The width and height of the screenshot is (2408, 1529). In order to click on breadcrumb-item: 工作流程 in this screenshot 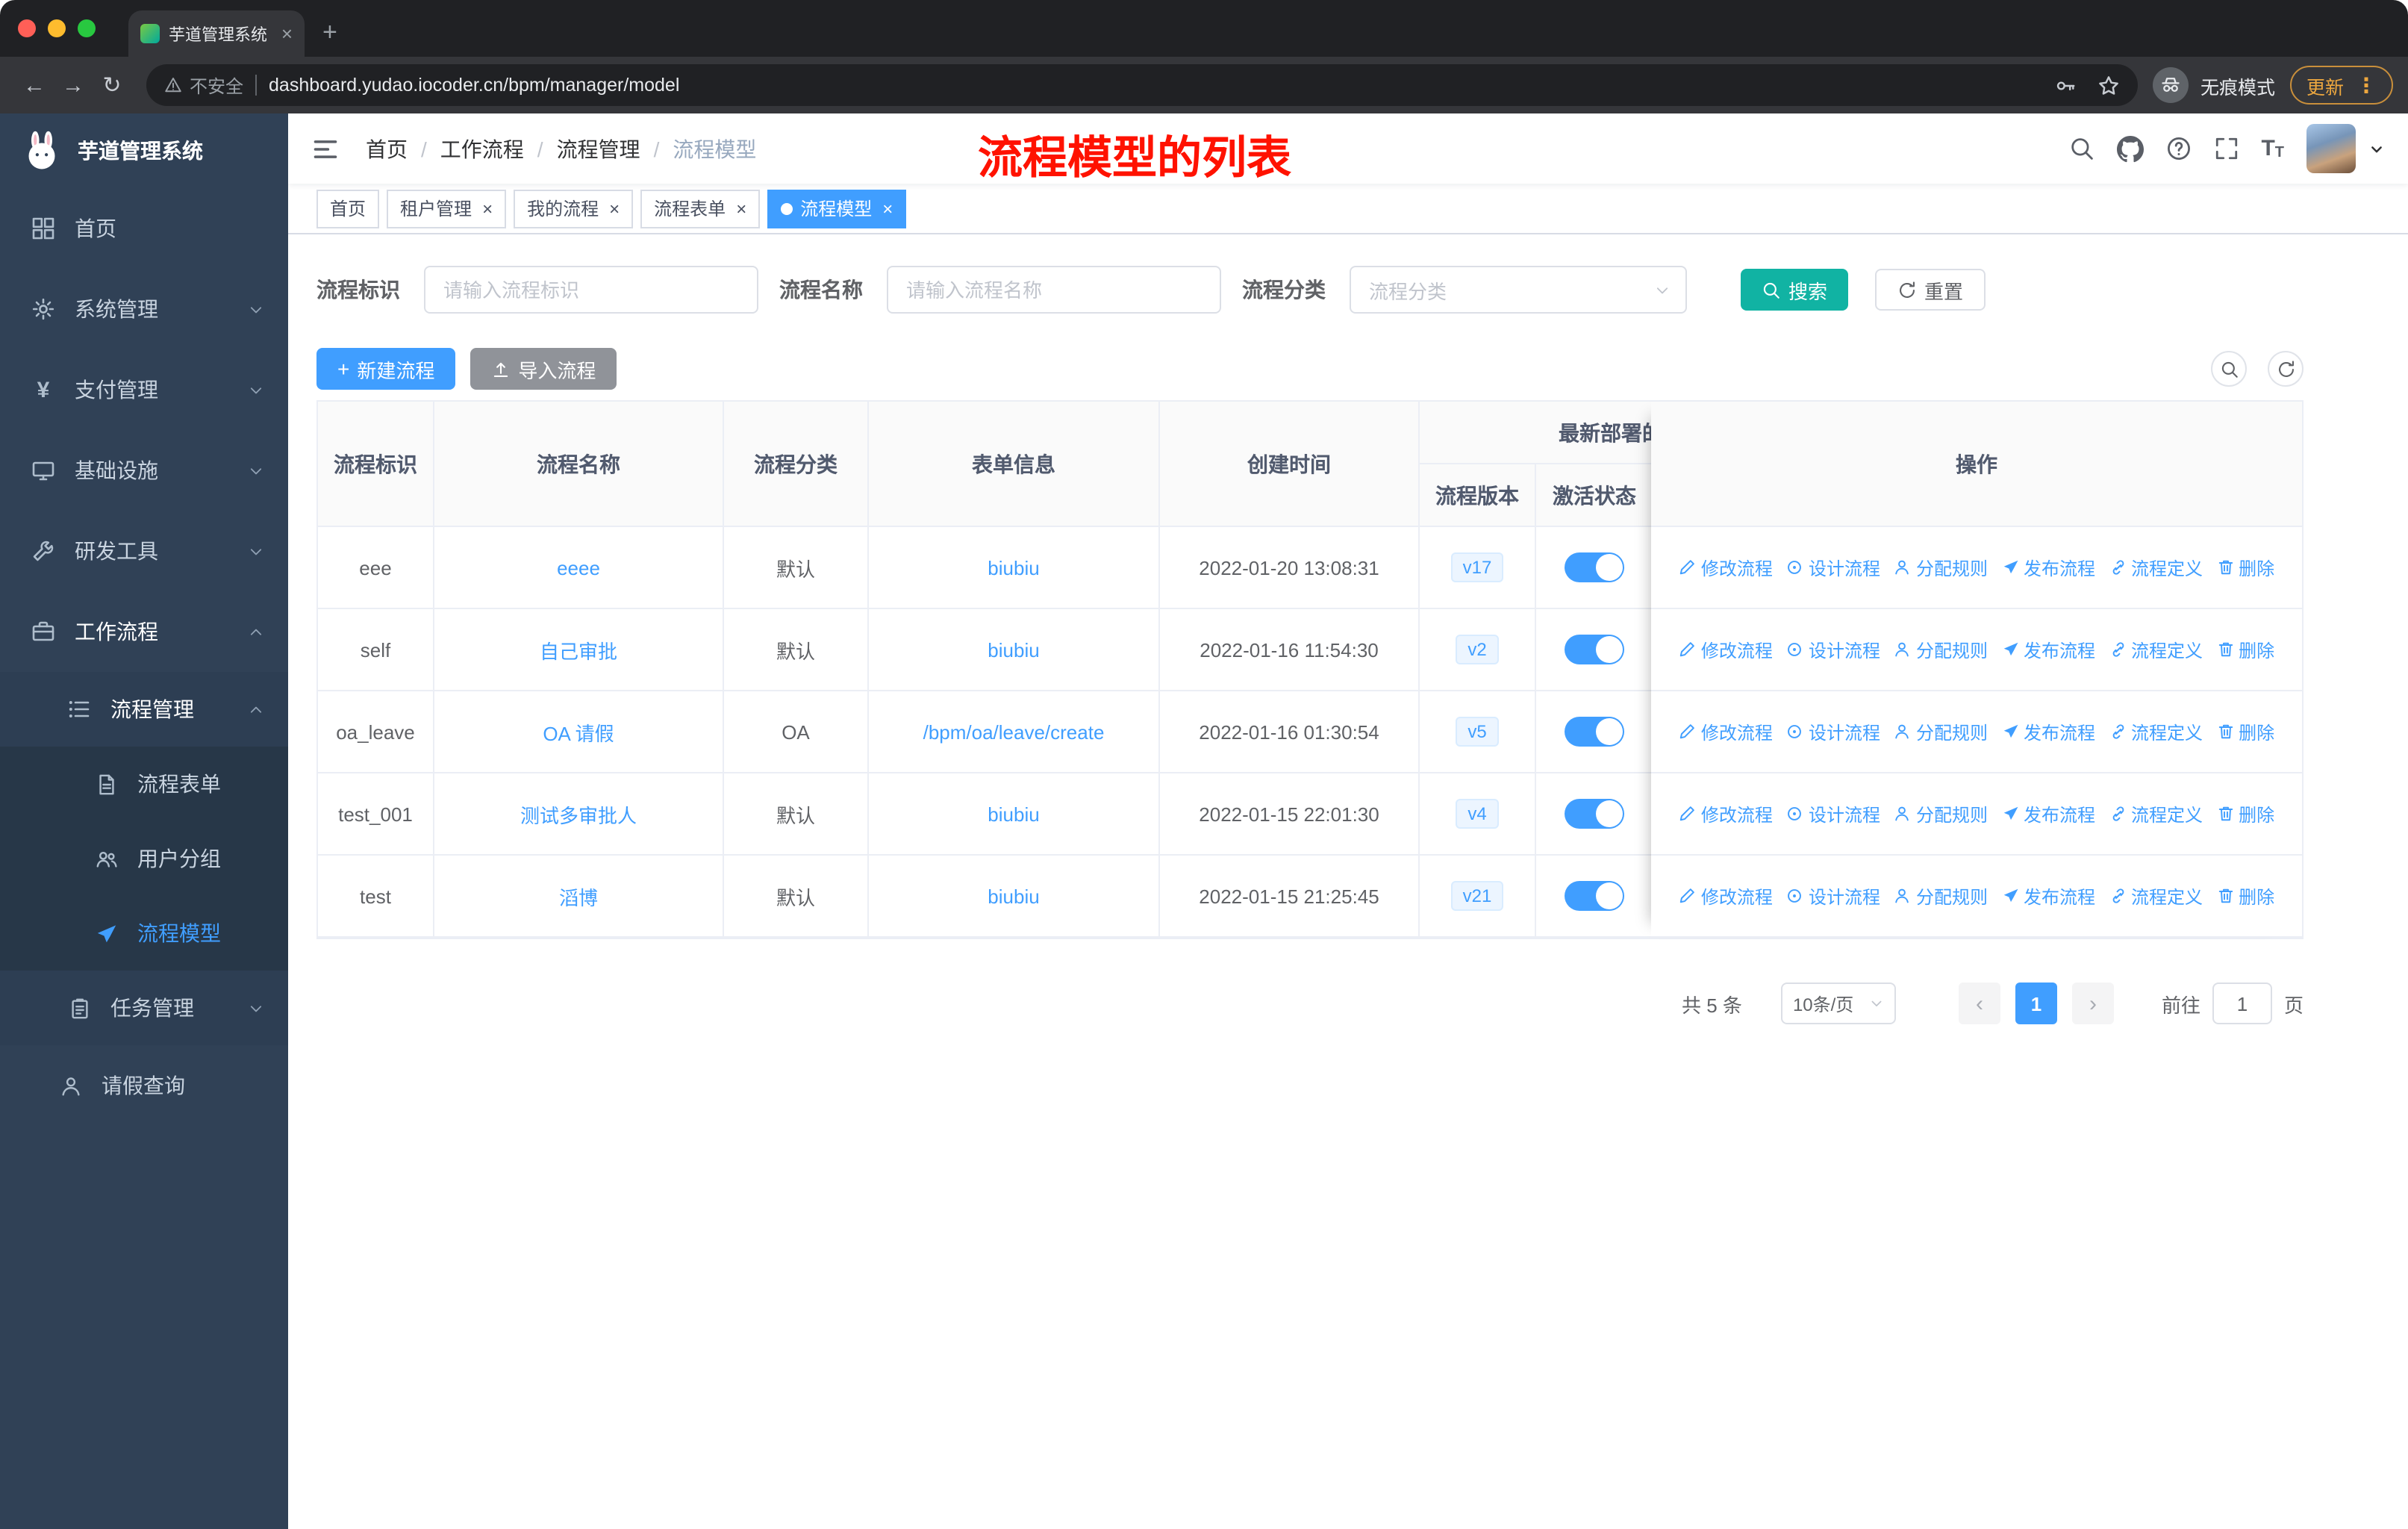, I will do `click(482, 149)`.